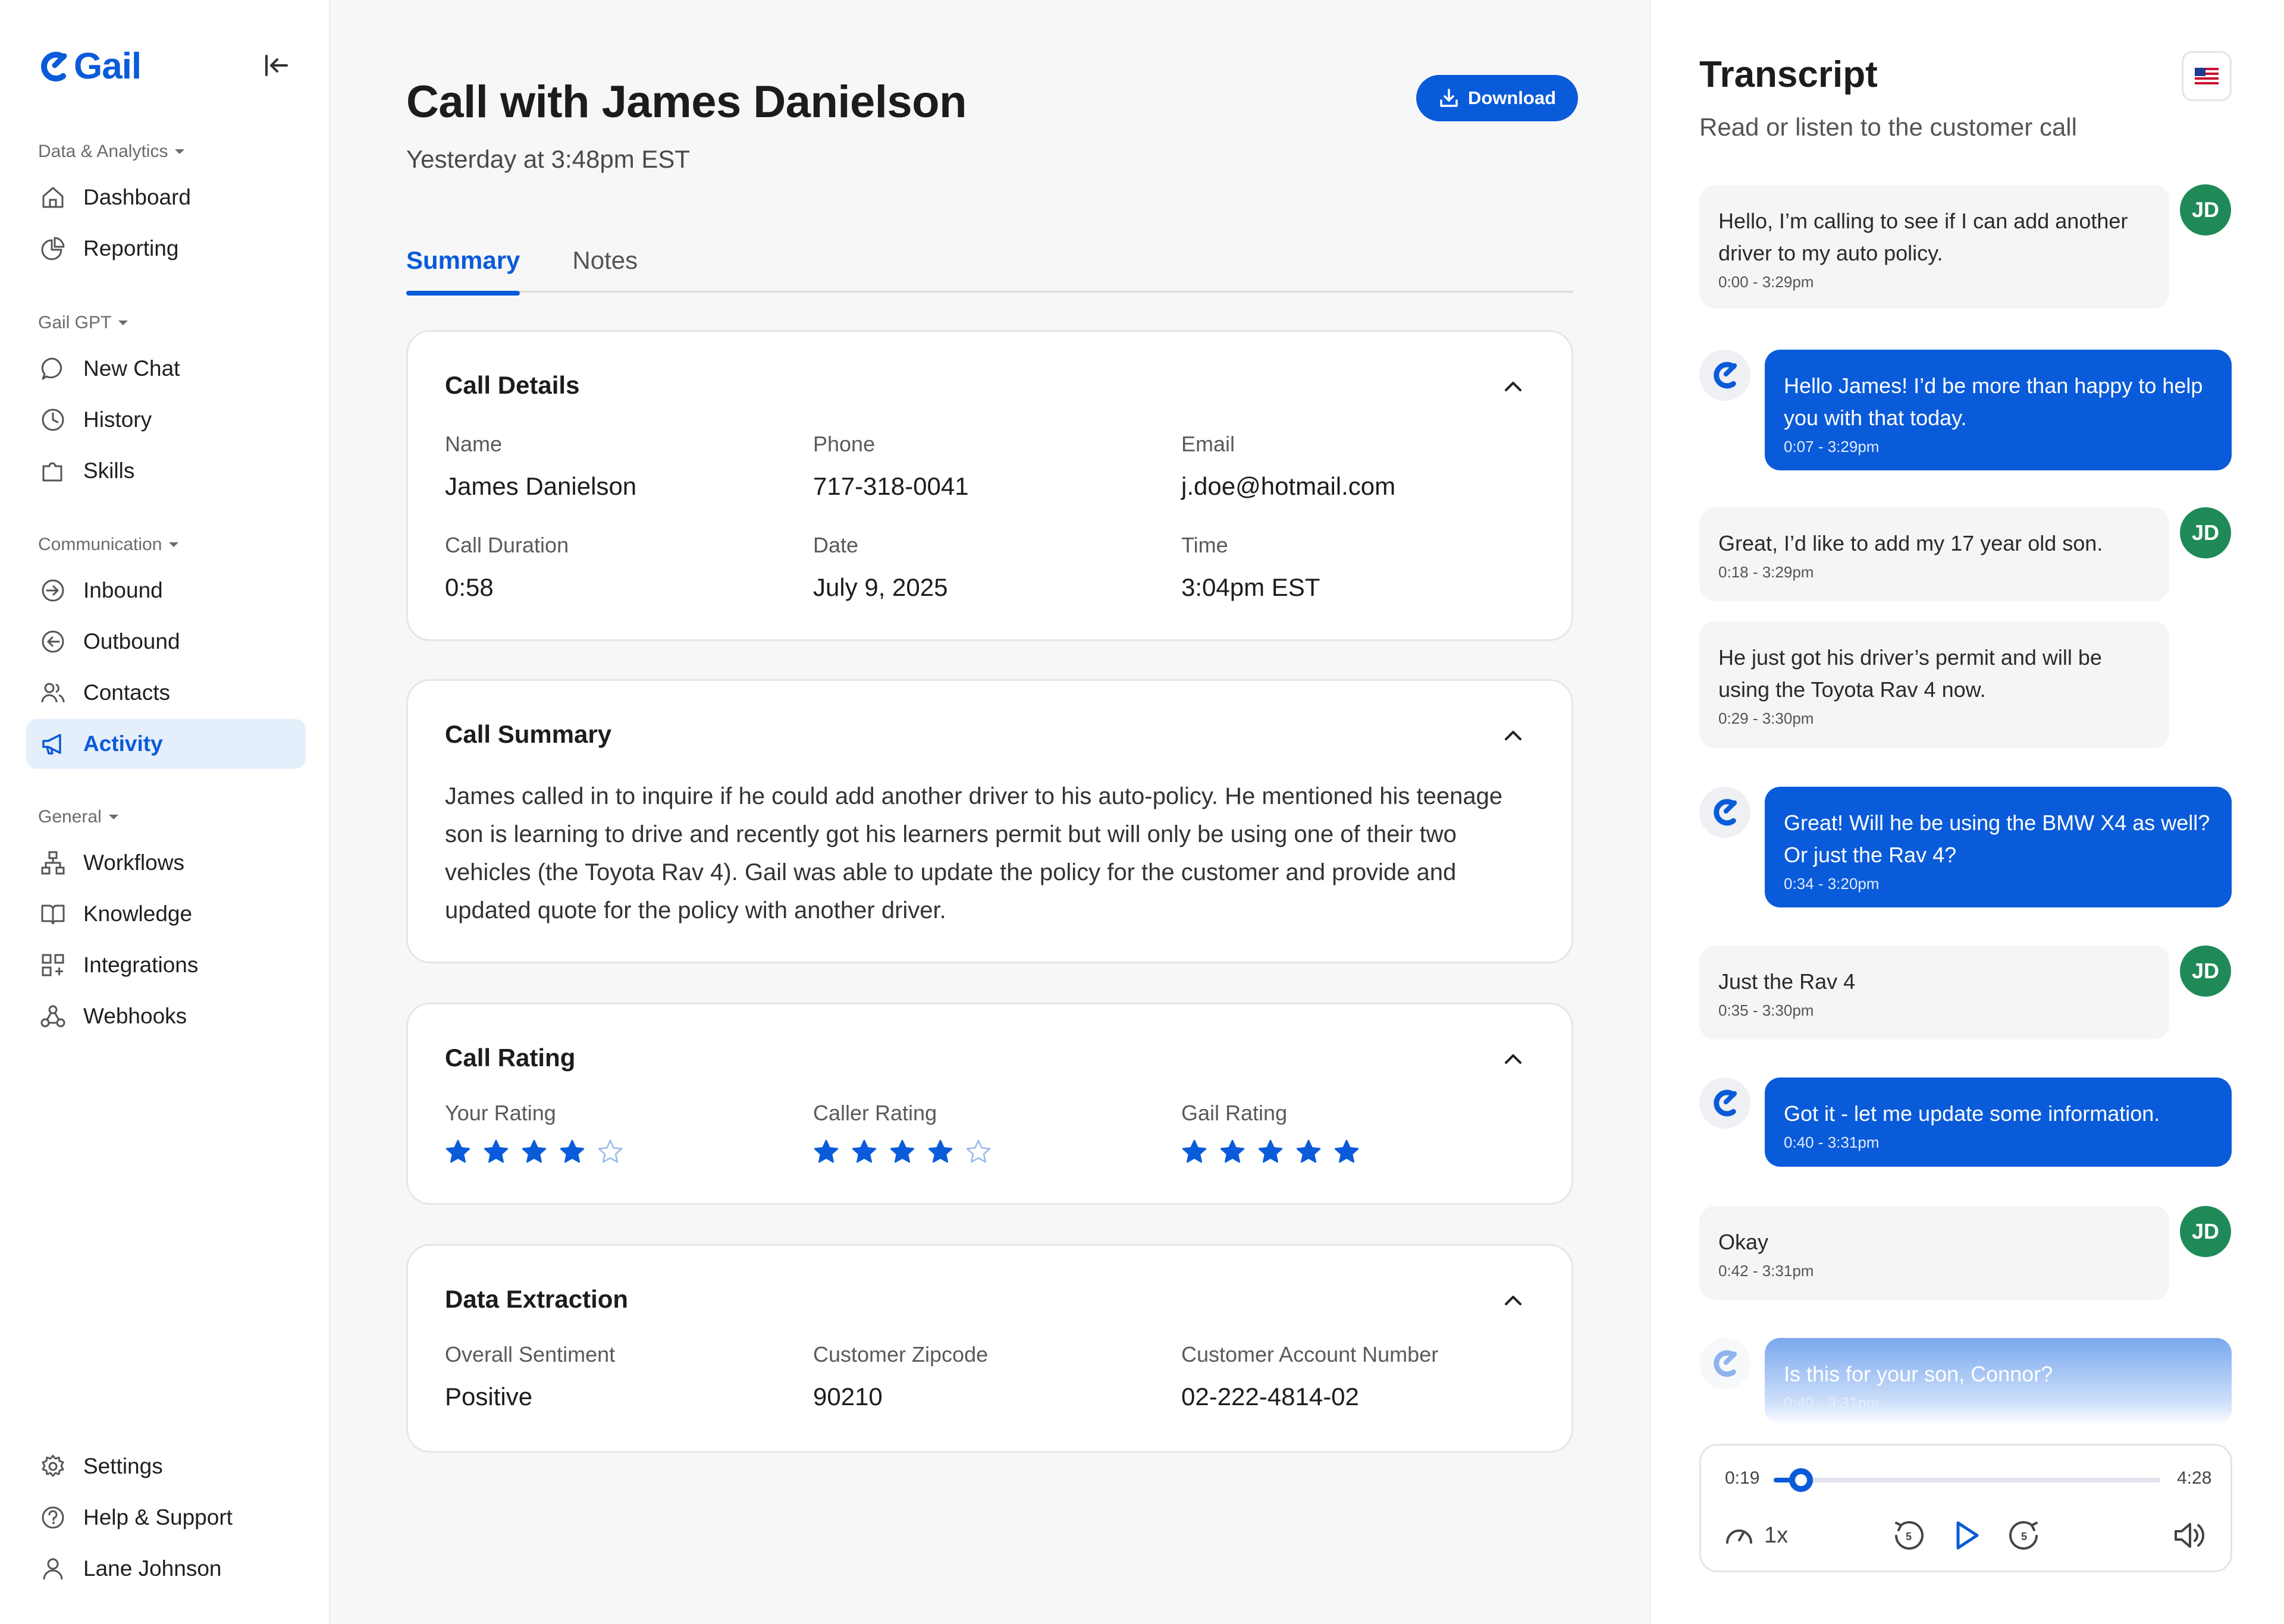  I want to click on gail-logo: Gail, so click(89, 66).